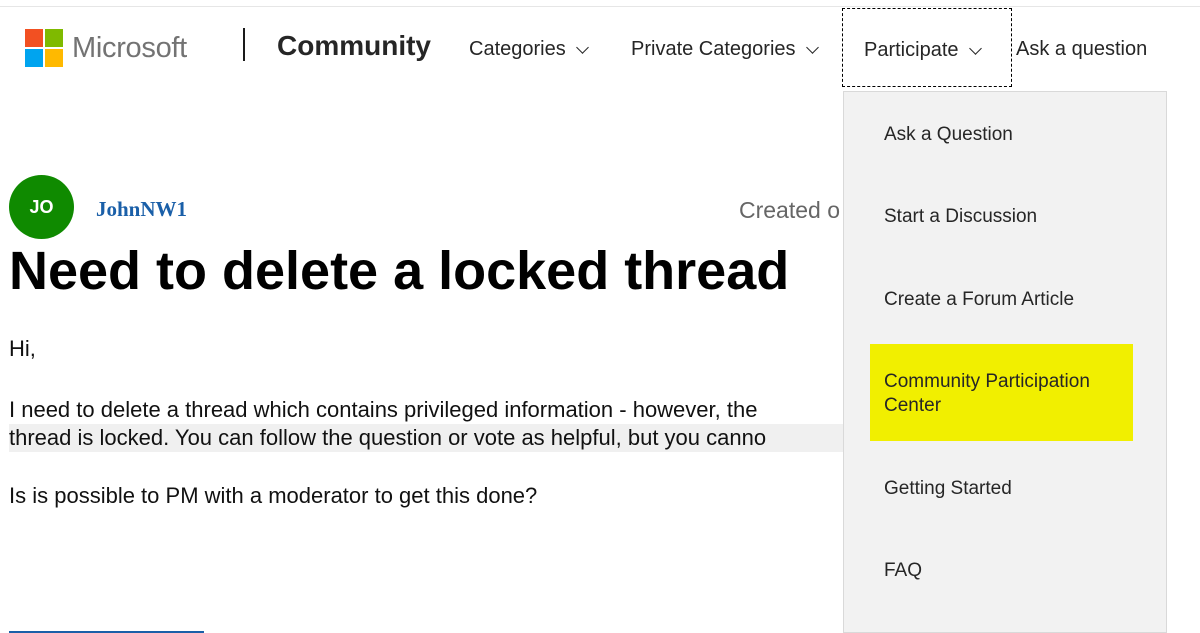 The height and width of the screenshot is (633, 1200). I want to click on avatar: JO, so click(41, 207).